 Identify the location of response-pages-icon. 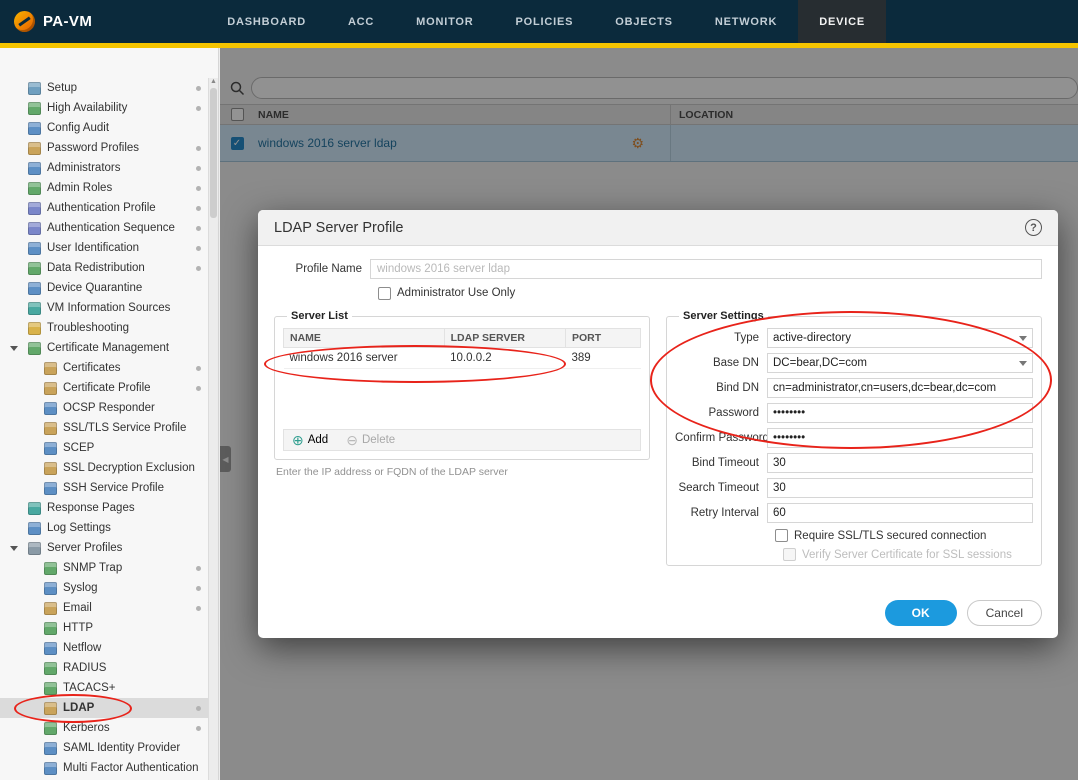
(34, 508).